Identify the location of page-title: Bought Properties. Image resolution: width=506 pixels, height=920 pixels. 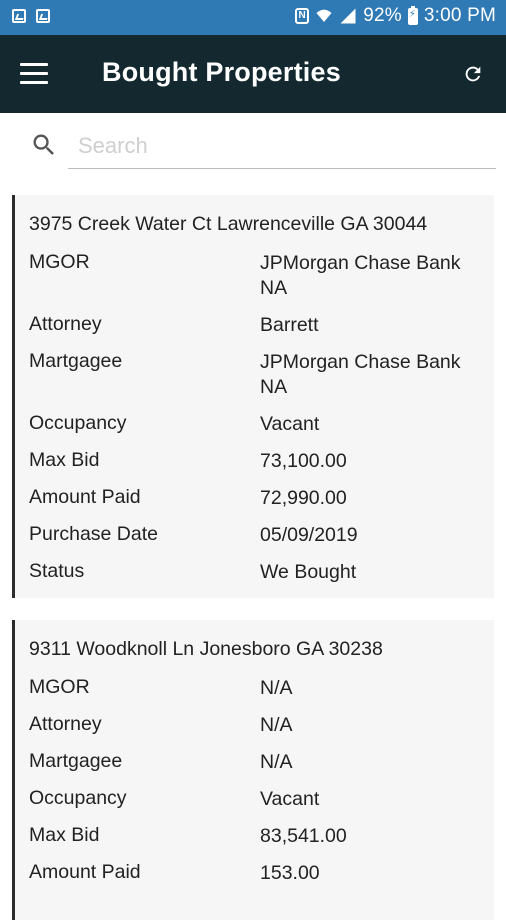
(221, 72).